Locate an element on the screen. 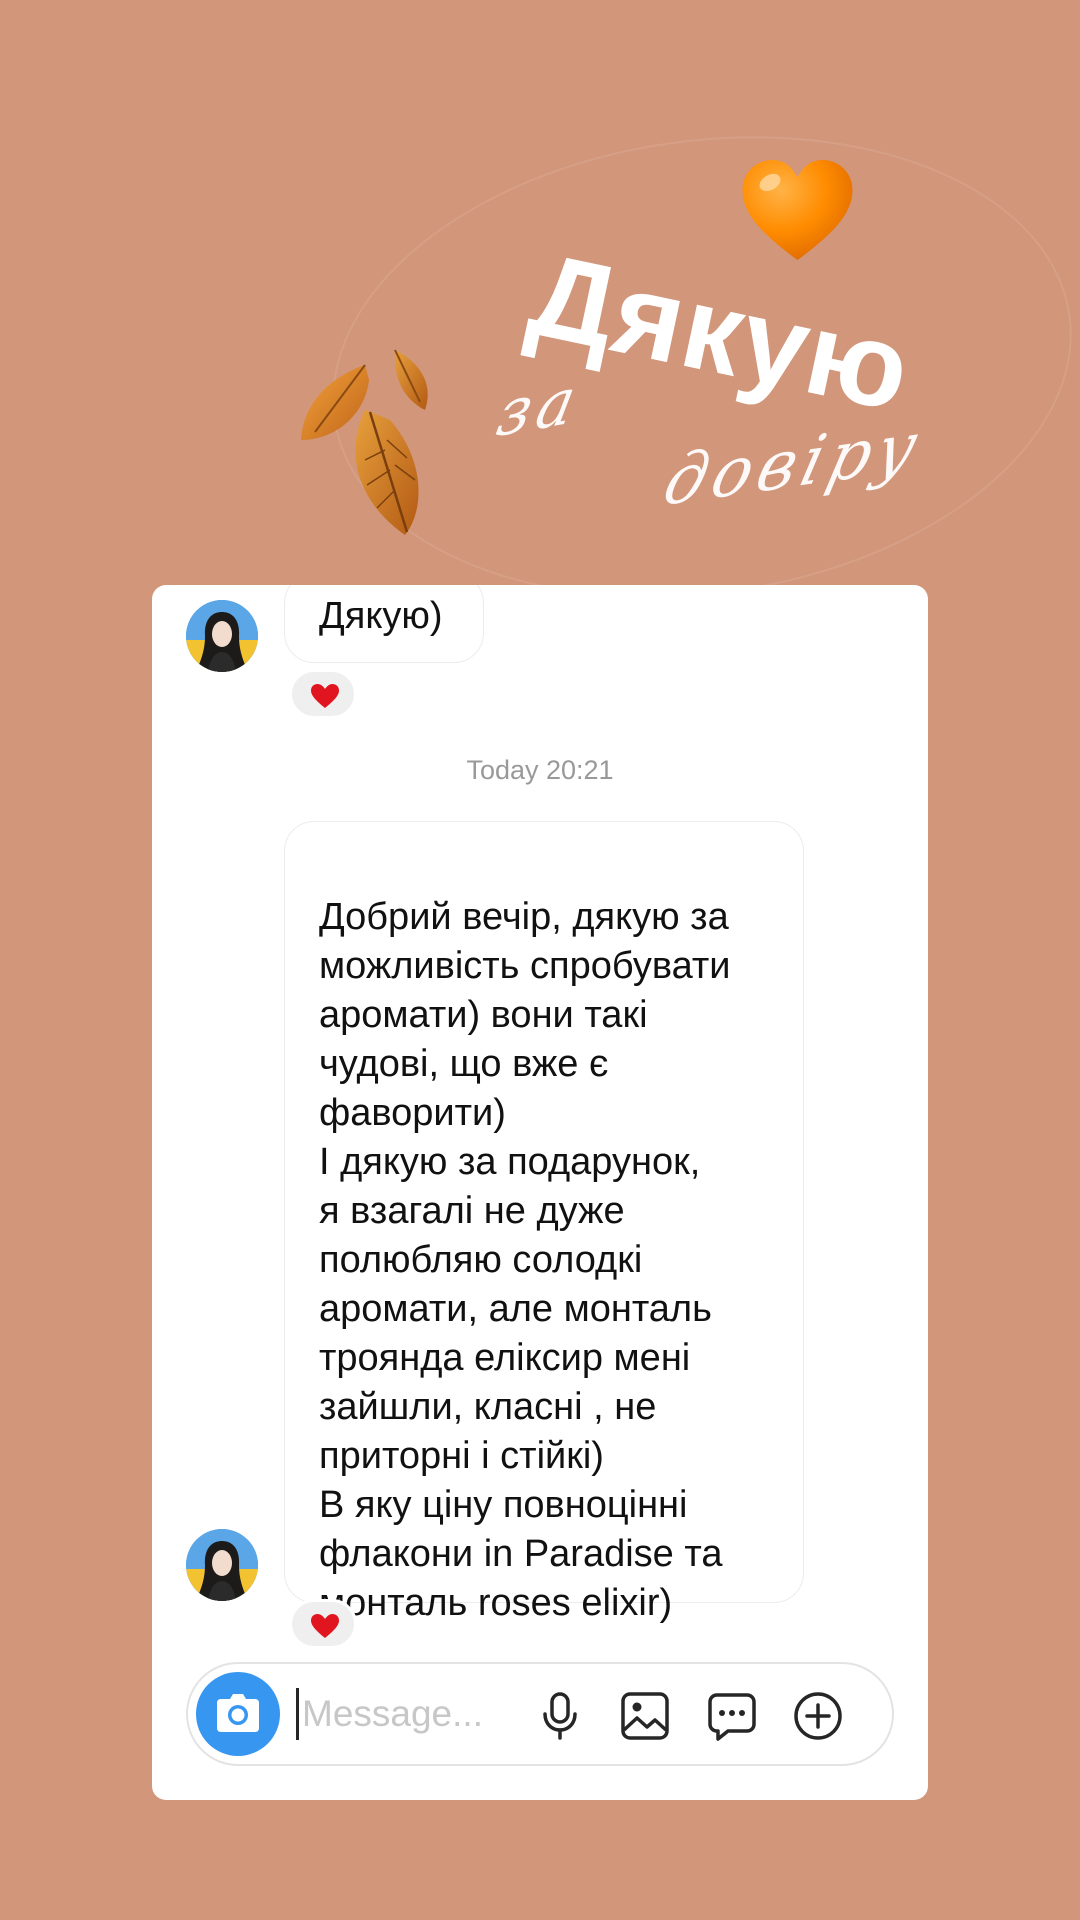  camera-button is located at coordinates (238, 1714).